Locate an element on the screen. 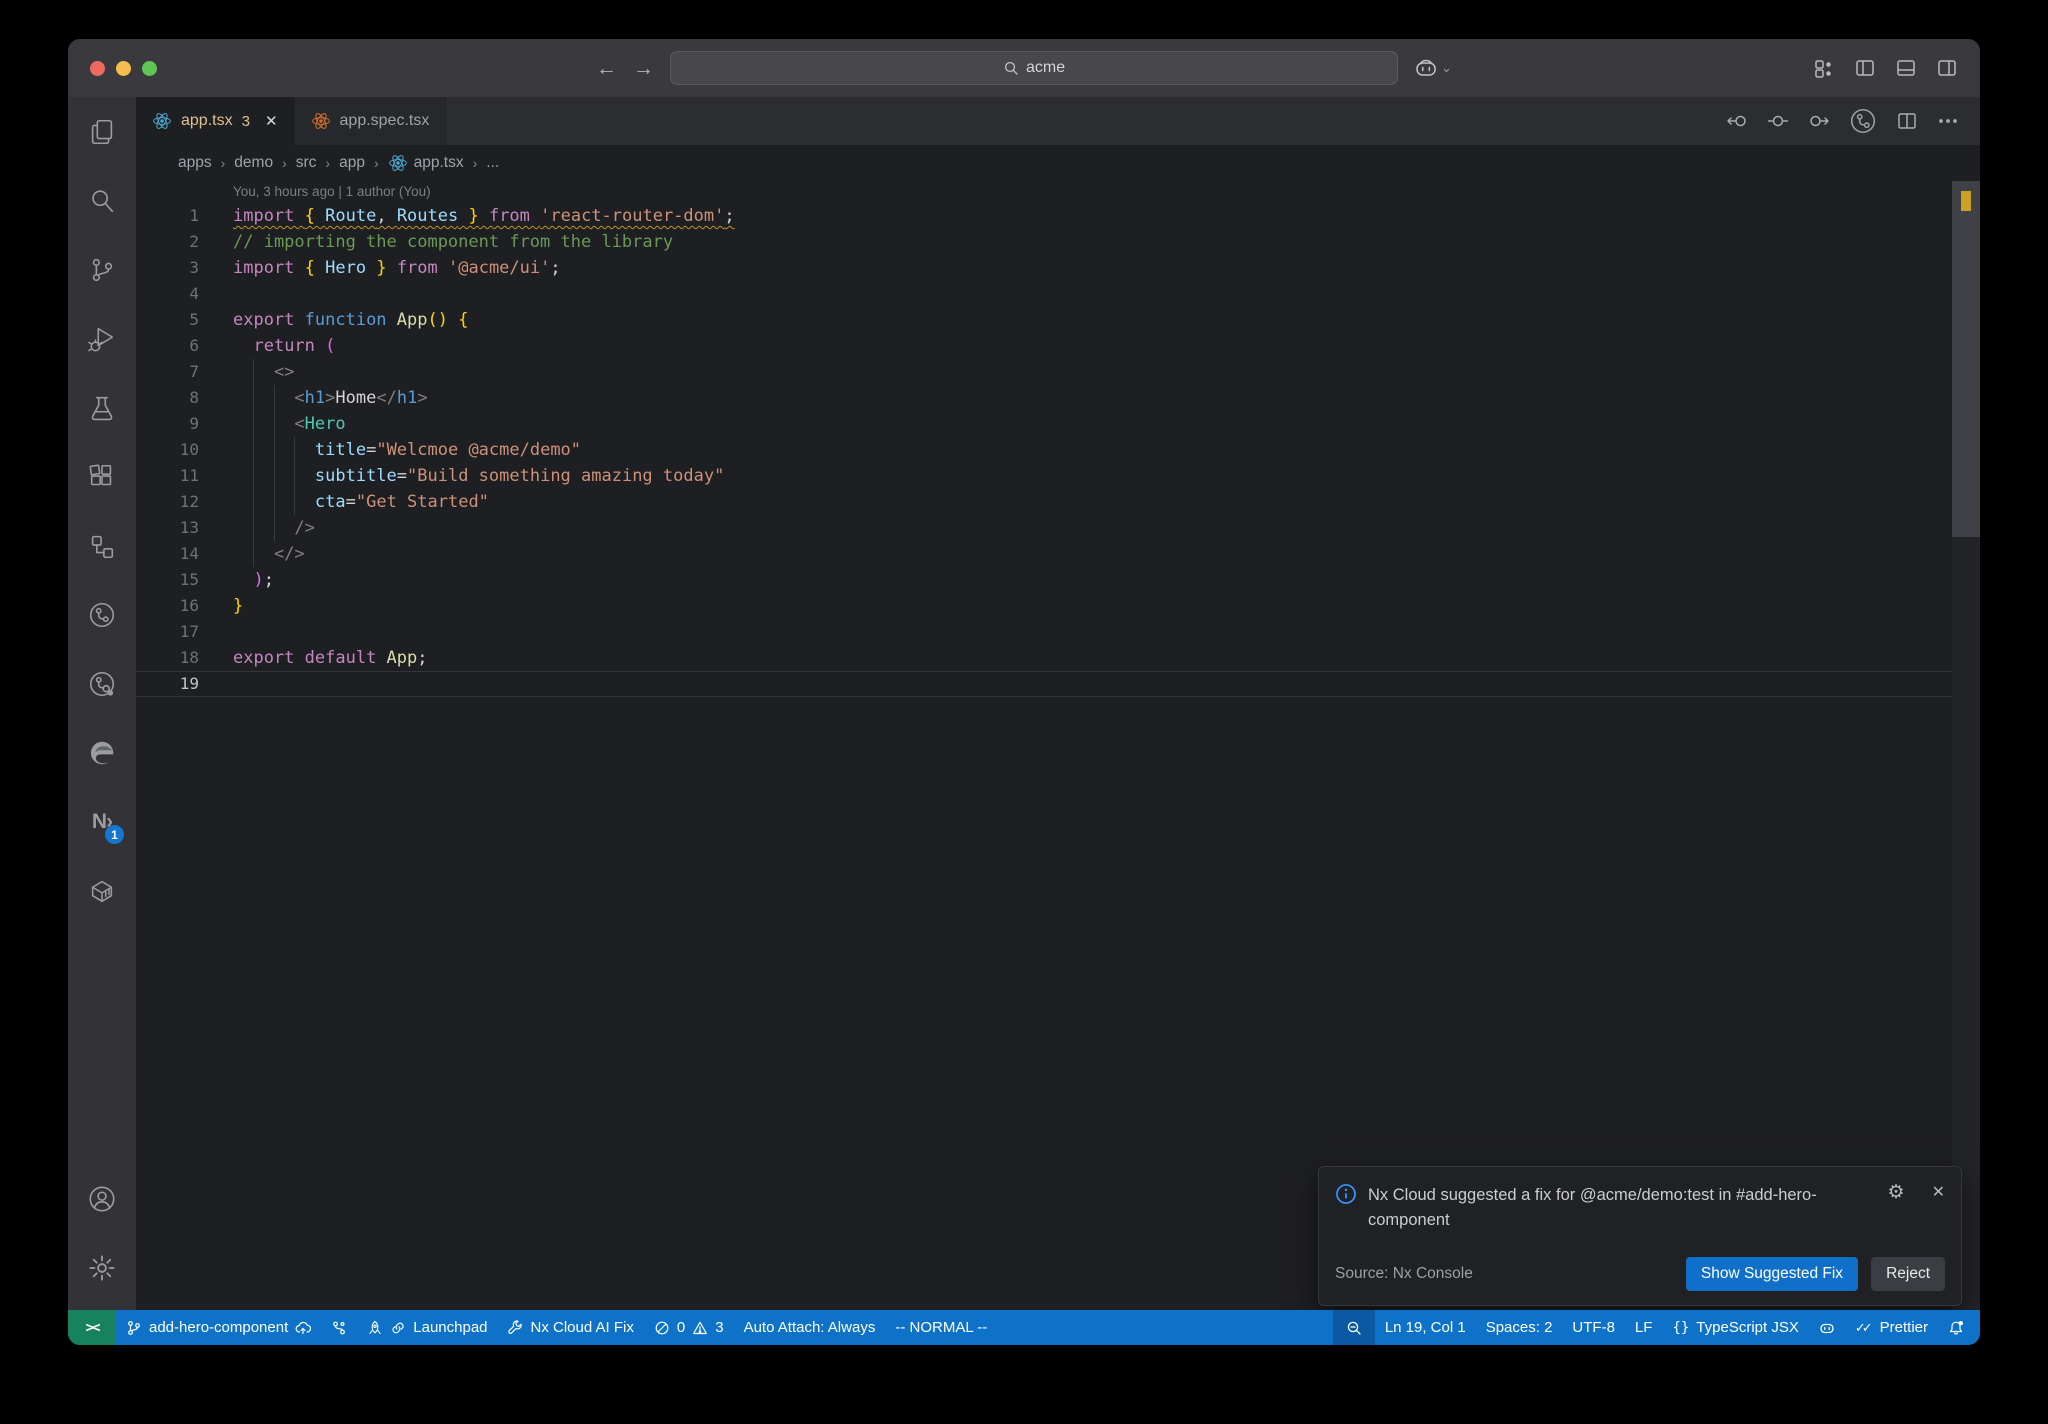 This screenshot has height=1424, width=2048. sidebar-item-search is located at coordinates (102, 200).